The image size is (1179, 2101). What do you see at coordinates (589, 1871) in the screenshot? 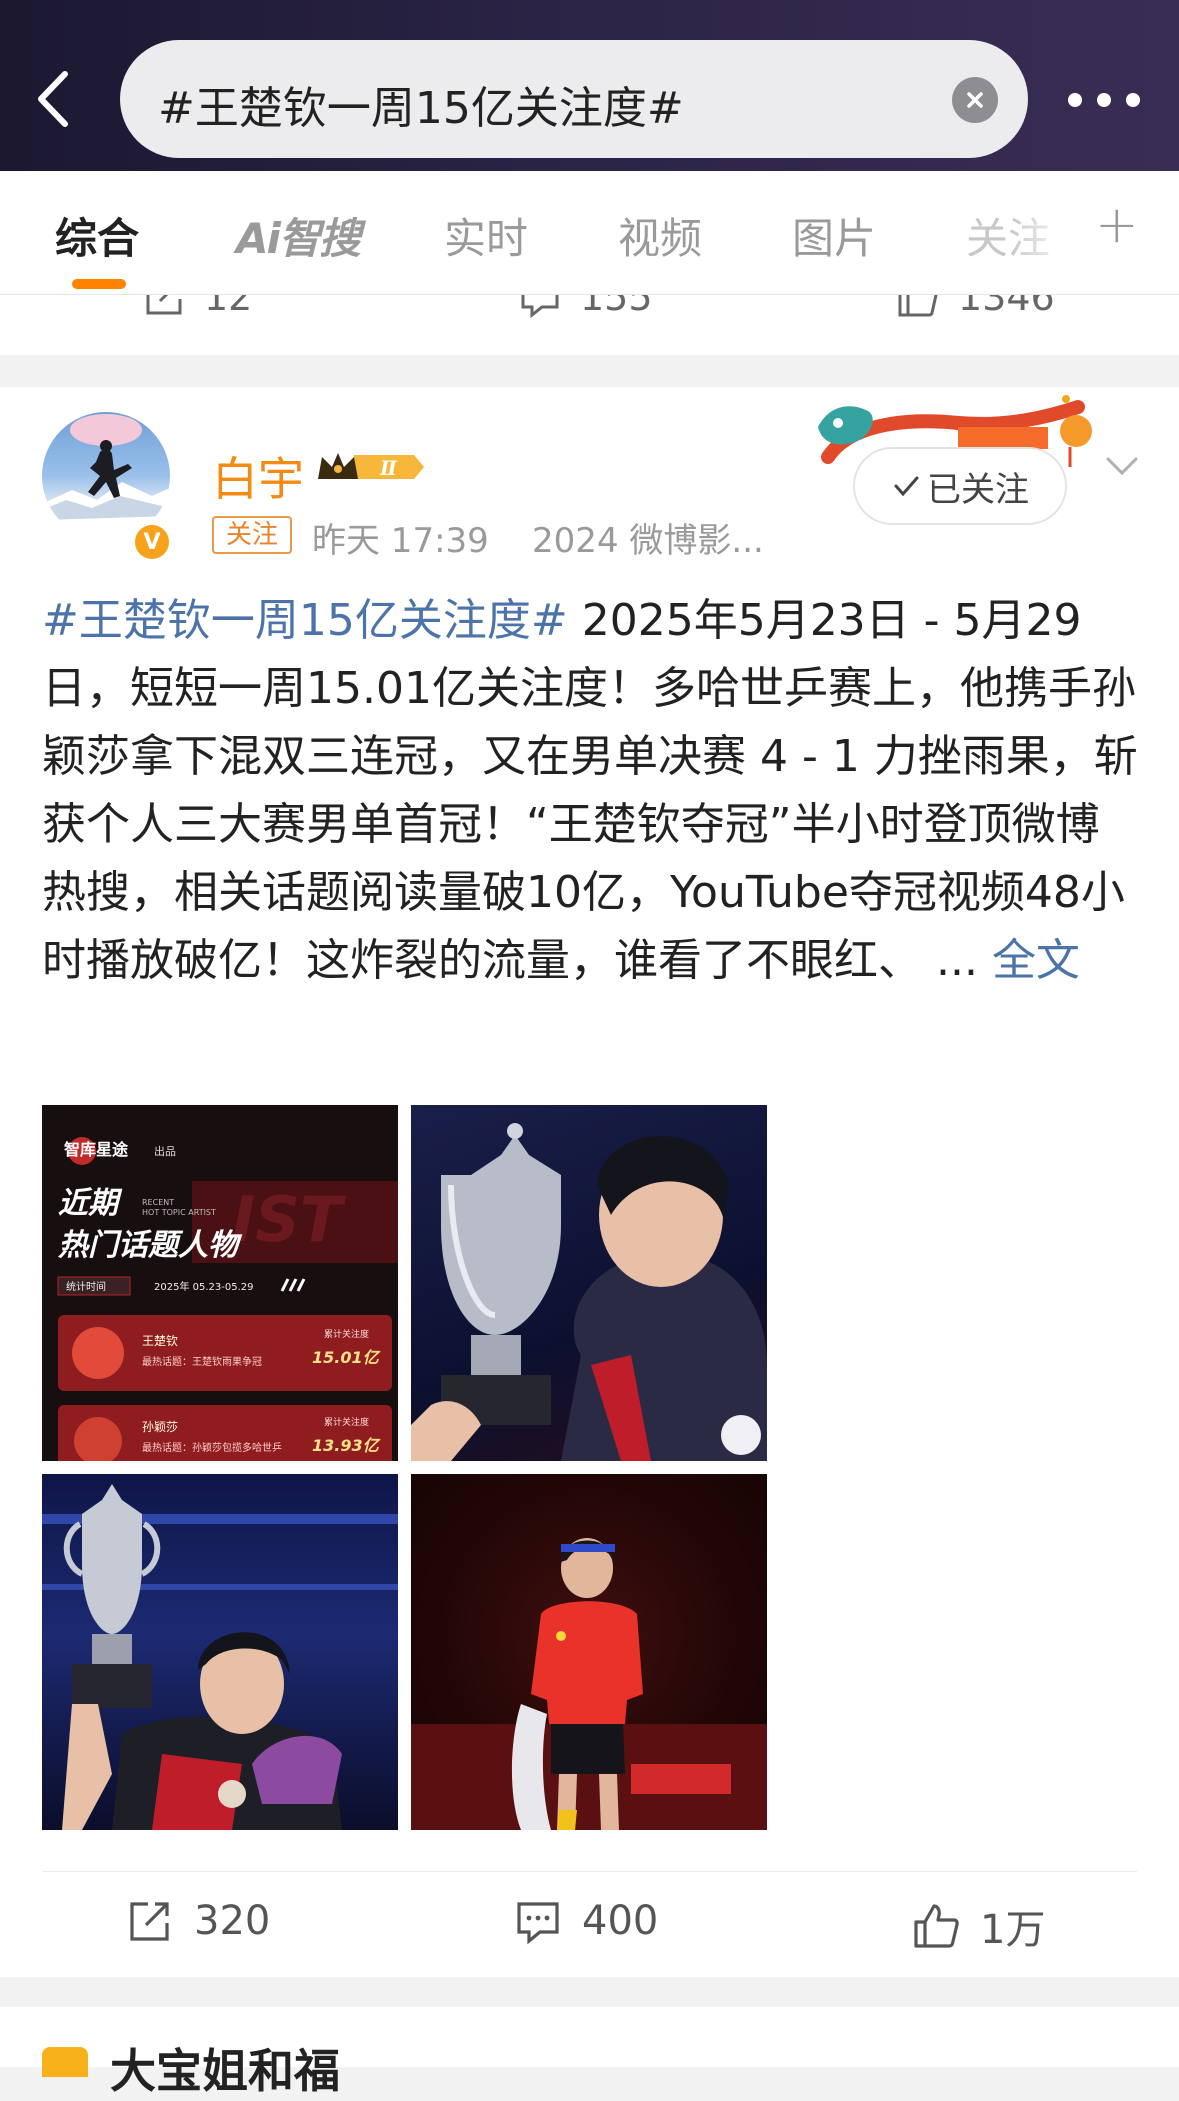
I see `actions-divider` at bounding box center [589, 1871].